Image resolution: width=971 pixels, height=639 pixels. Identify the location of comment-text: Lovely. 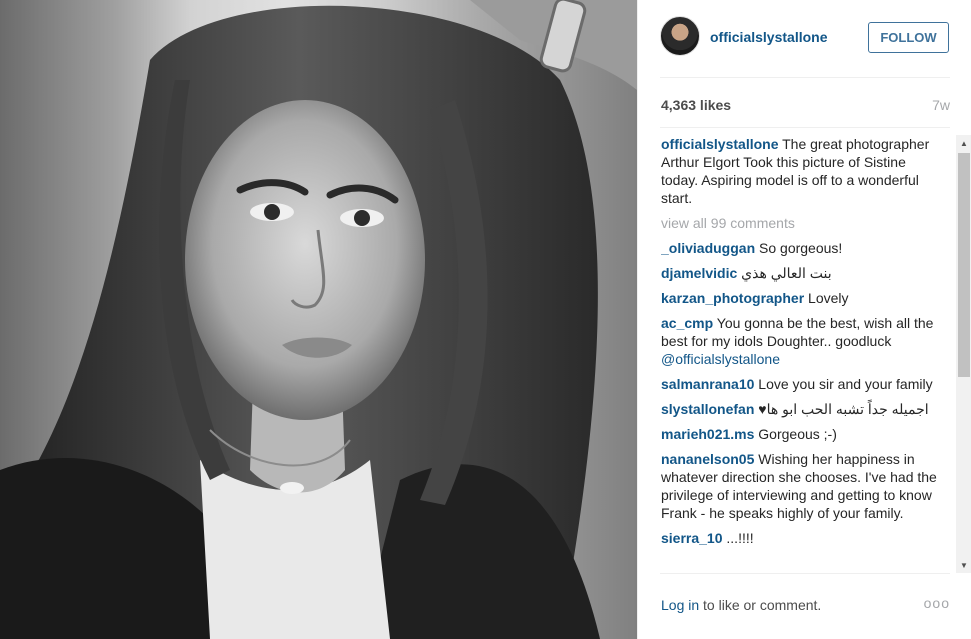
(826, 298).